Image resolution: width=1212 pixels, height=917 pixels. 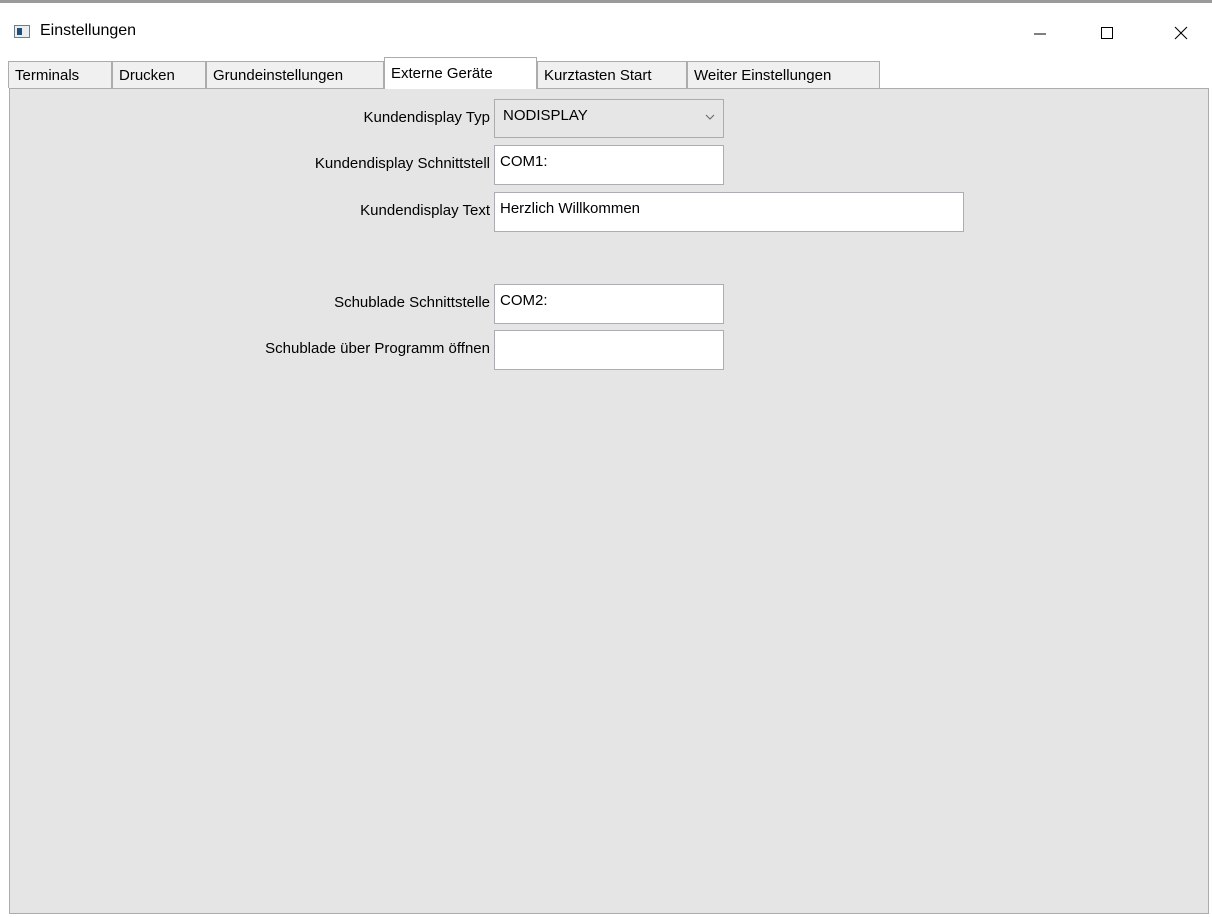 What do you see at coordinates (460, 73) in the screenshot?
I see `tab-externe-geraete: Externe Geräte` at bounding box center [460, 73].